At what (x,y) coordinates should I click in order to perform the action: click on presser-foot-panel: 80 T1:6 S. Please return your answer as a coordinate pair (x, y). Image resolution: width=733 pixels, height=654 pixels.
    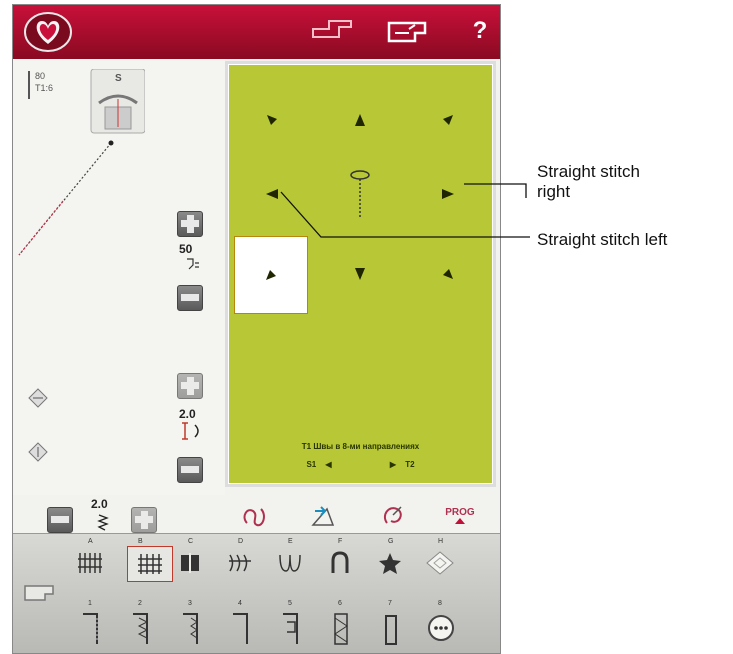
    Looking at the image, I should click on (85, 102).